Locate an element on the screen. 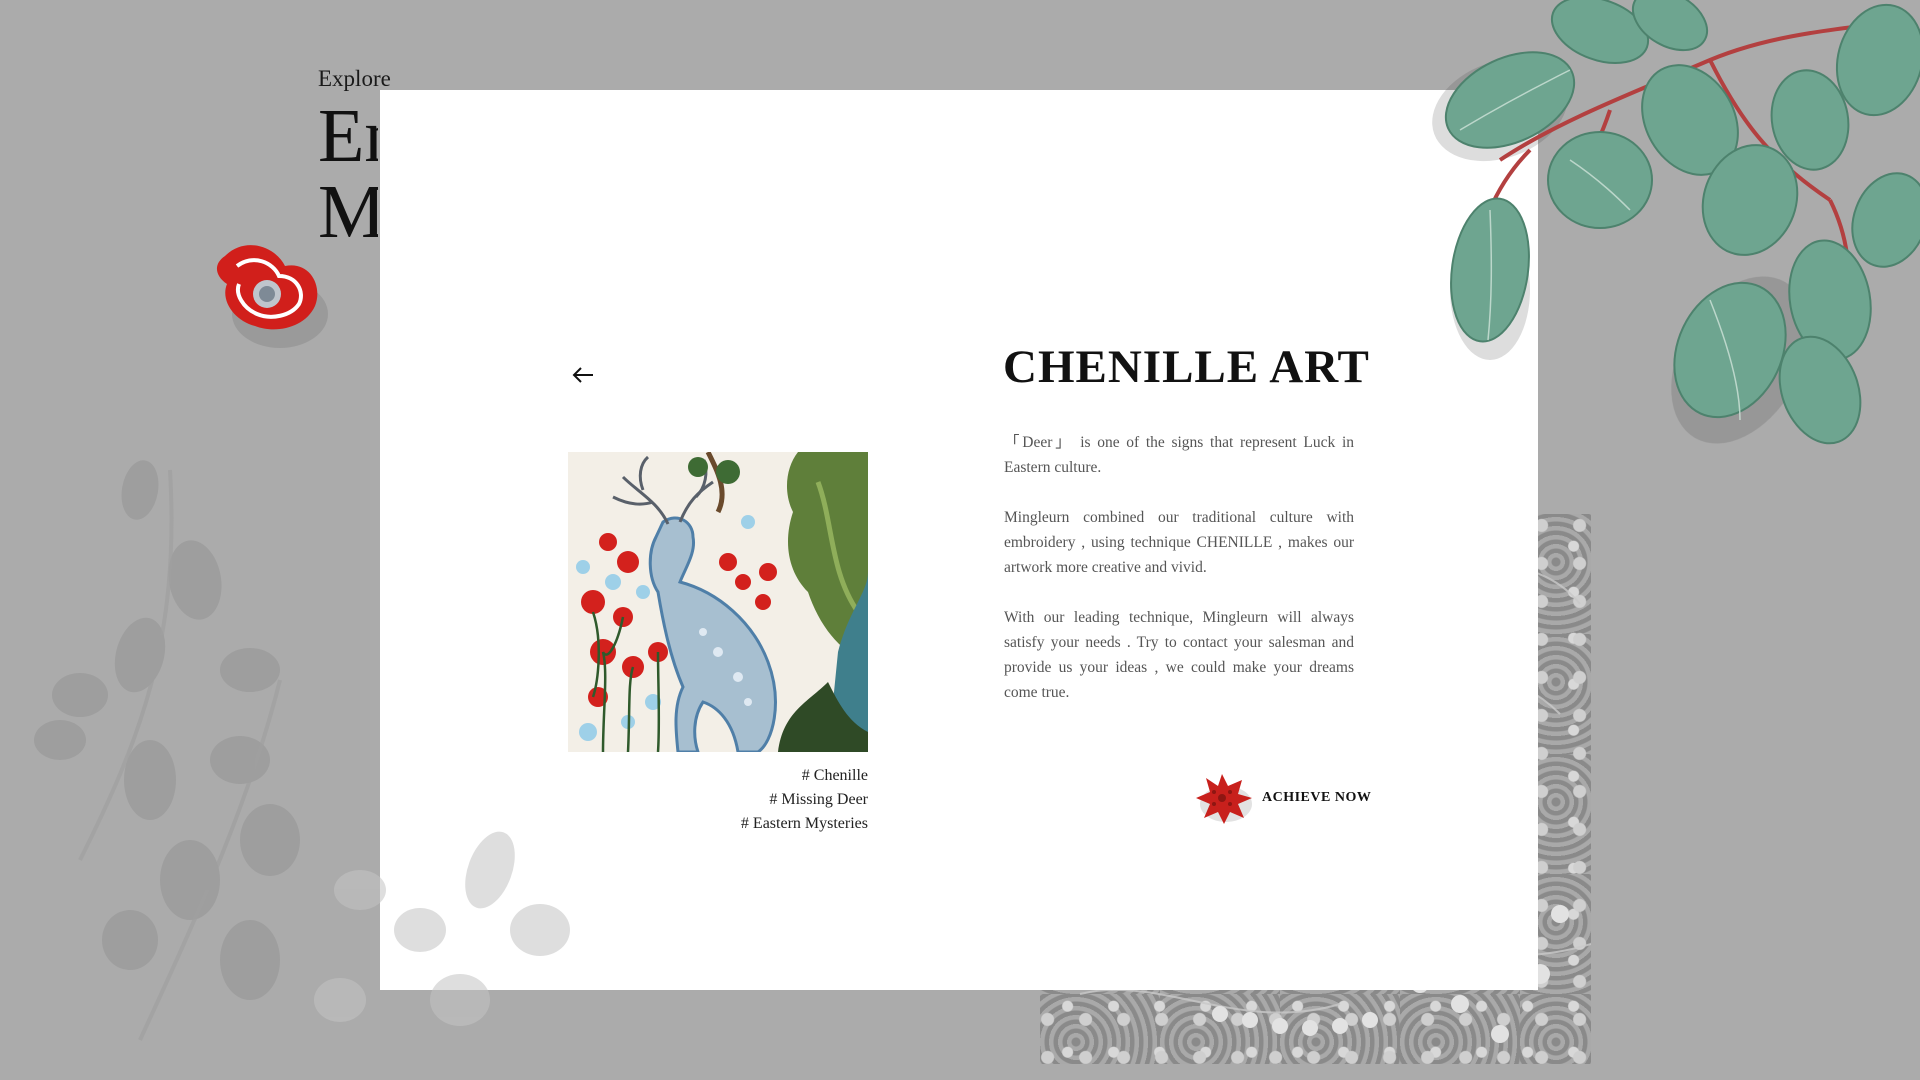 Image resolution: width=1920 pixels, height=1080 pixels. red-poppy-decoration is located at coordinates (272, 296).